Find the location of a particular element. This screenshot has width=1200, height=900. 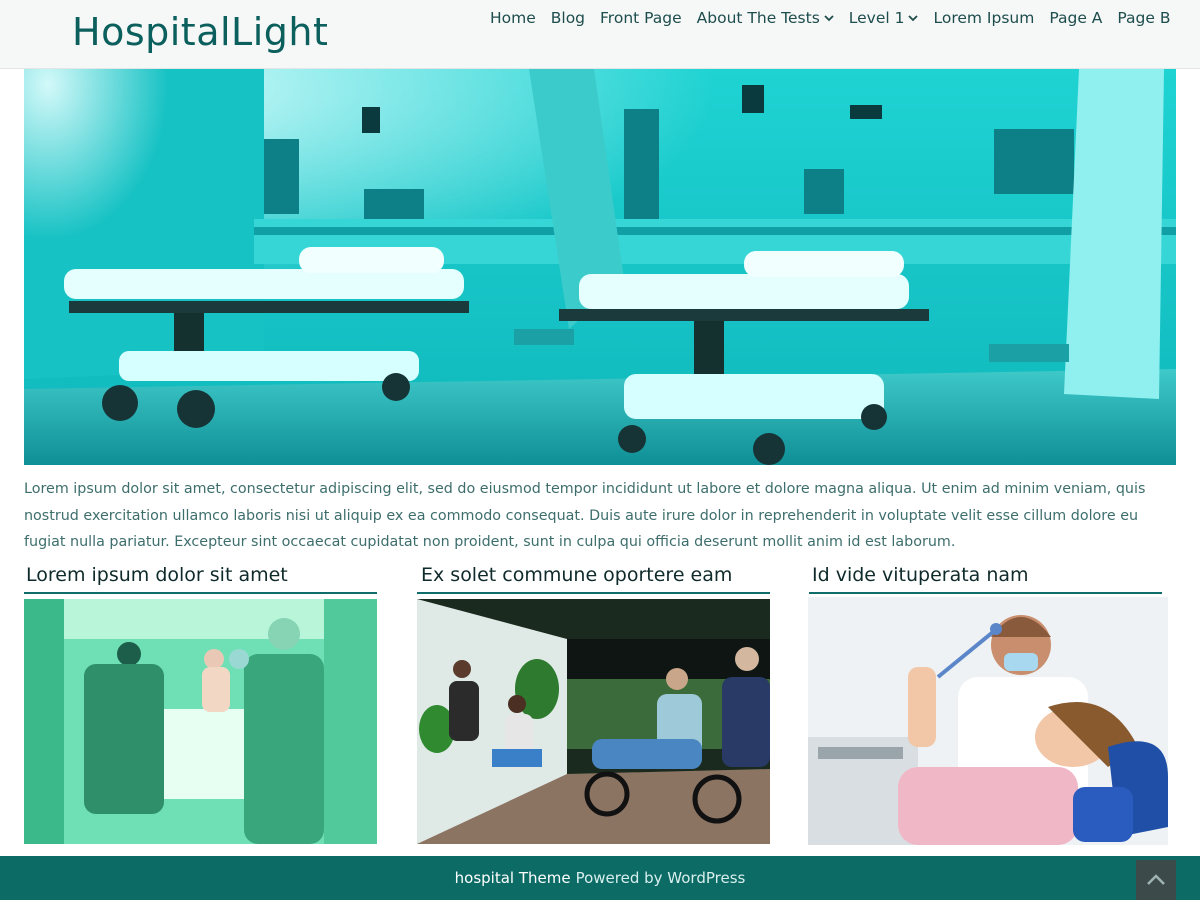

nav-item-label: About The Tests is located at coordinates (758, 18).